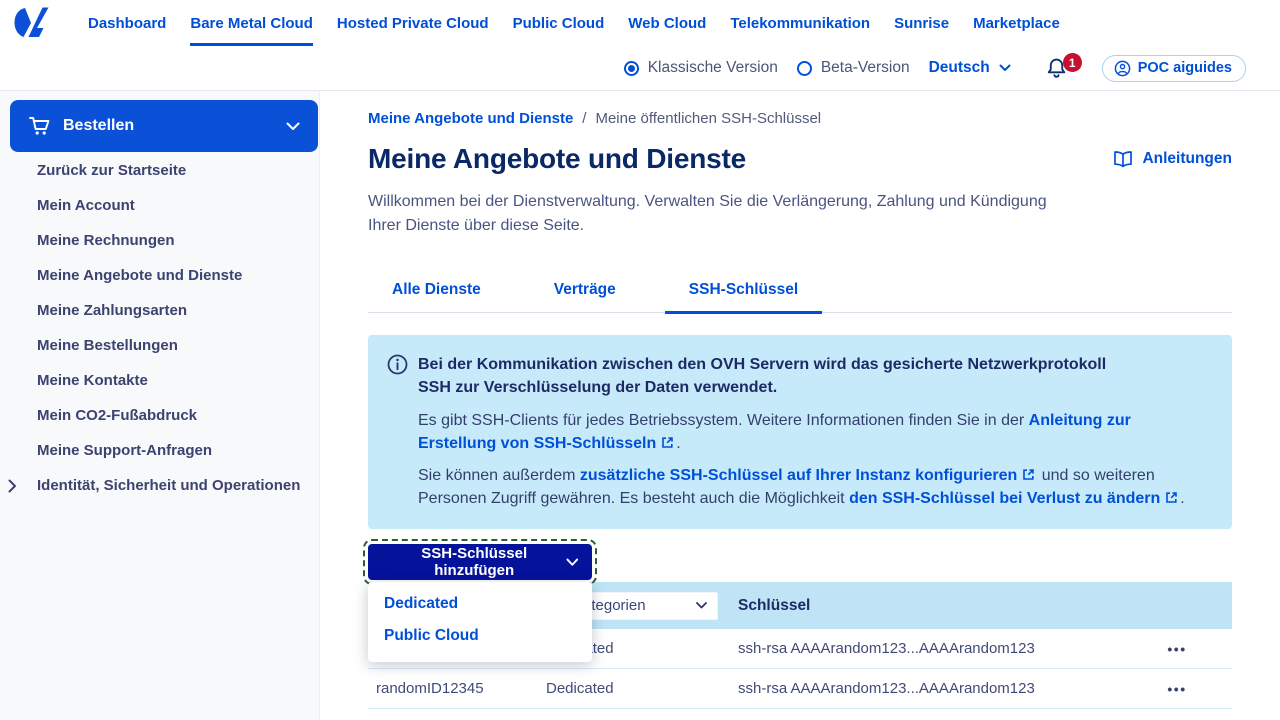 This screenshot has width=1280, height=720. I want to click on breadcrumb-parent-link: Meine Angebote und Dienste, so click(470, 118).